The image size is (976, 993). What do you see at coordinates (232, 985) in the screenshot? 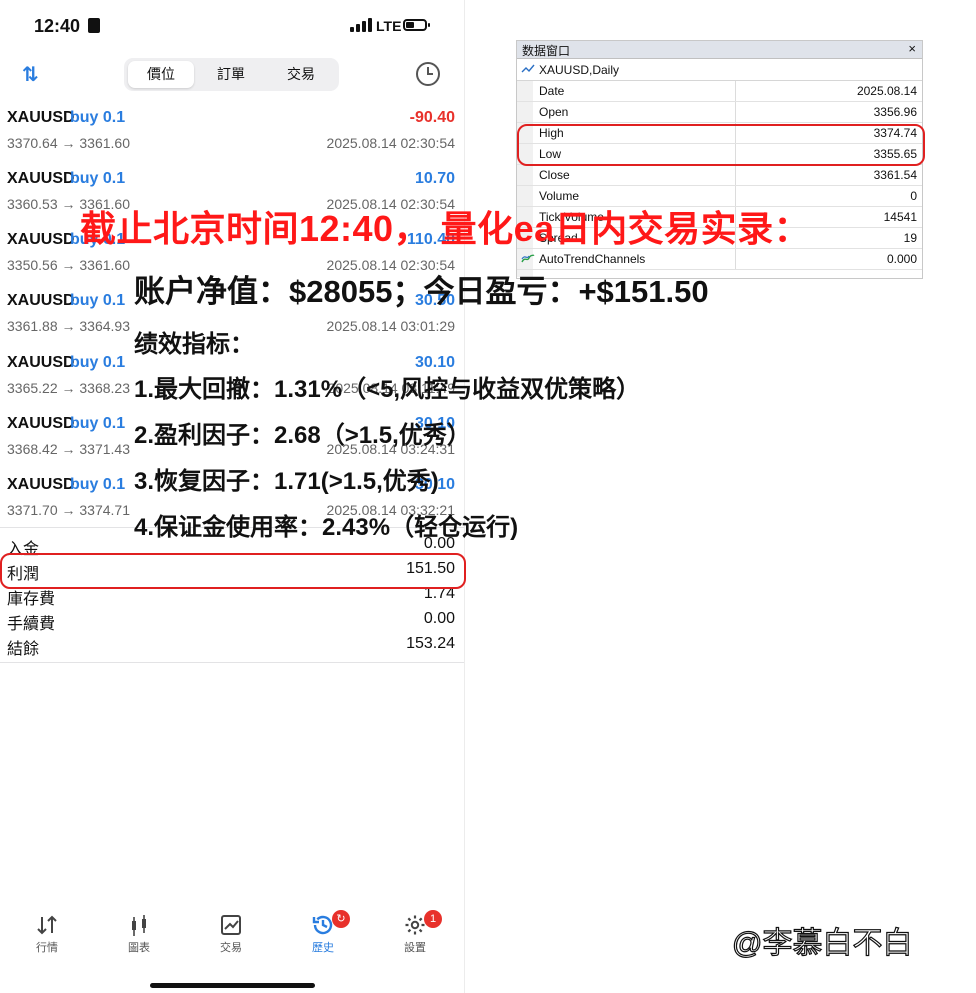
I see `home-indicator` at bounding box center [232, 985].